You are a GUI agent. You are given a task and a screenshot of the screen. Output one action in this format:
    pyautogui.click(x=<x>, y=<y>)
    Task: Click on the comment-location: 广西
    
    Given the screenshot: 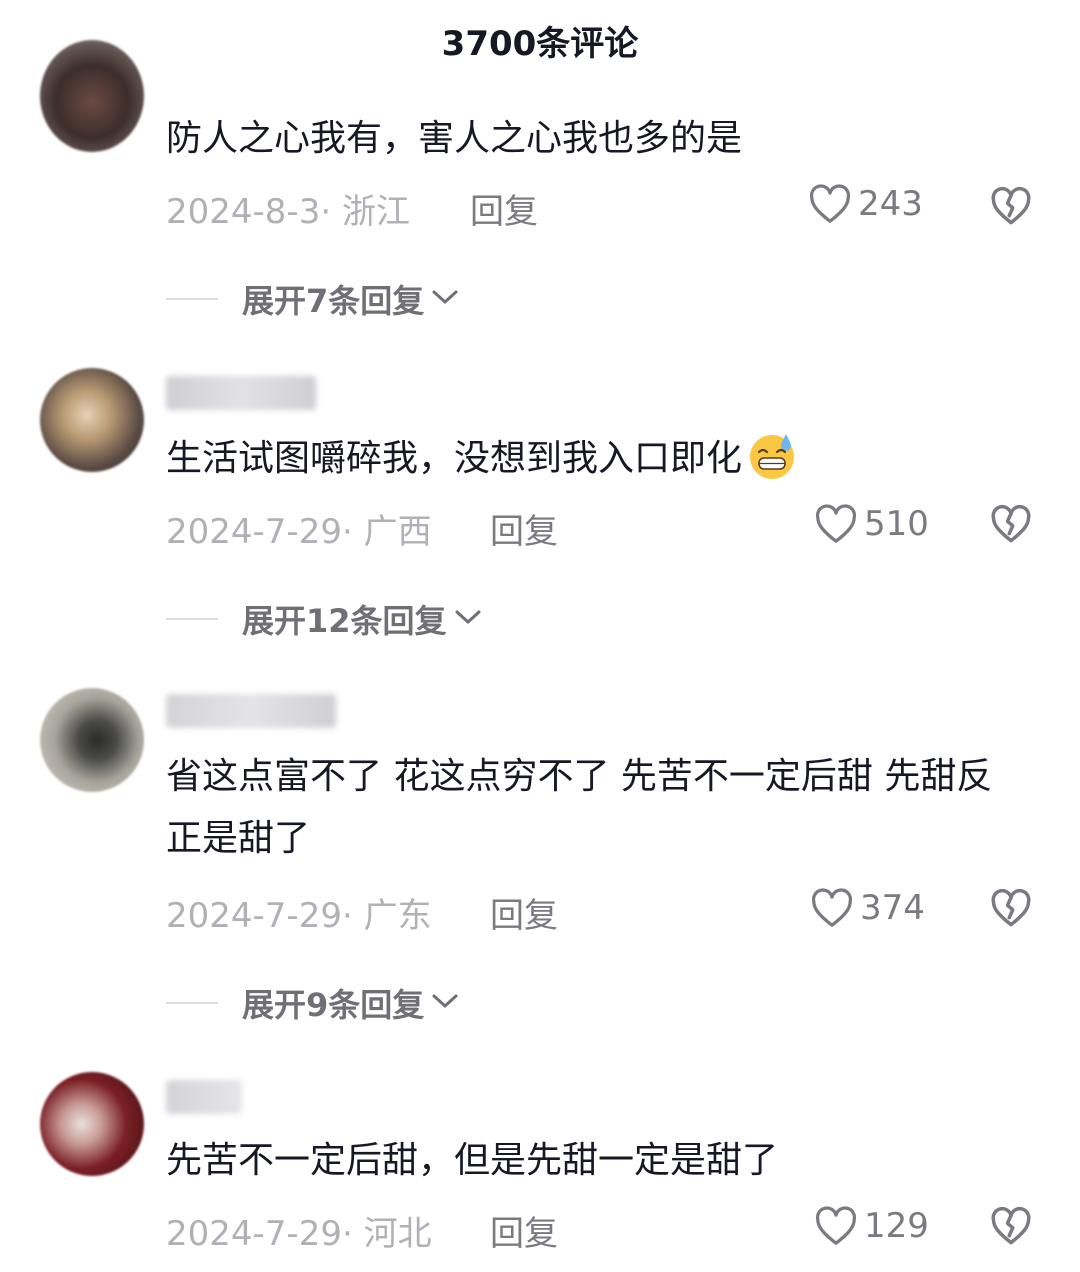 What is the action you would take?
    pyautogui.click(x=397, y=532)
    